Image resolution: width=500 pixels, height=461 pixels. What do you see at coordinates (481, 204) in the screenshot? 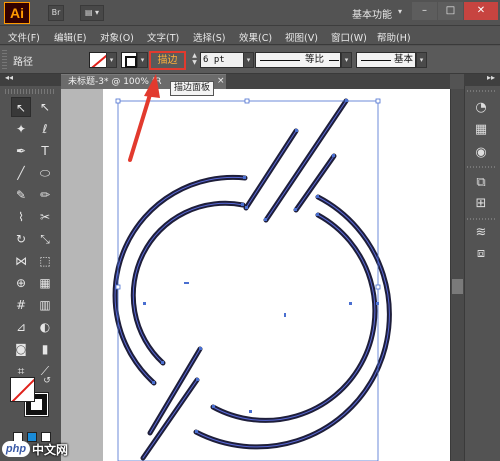
I see `graphic-styles-panel-icon: ⊞` at bounding box center [481, 204].